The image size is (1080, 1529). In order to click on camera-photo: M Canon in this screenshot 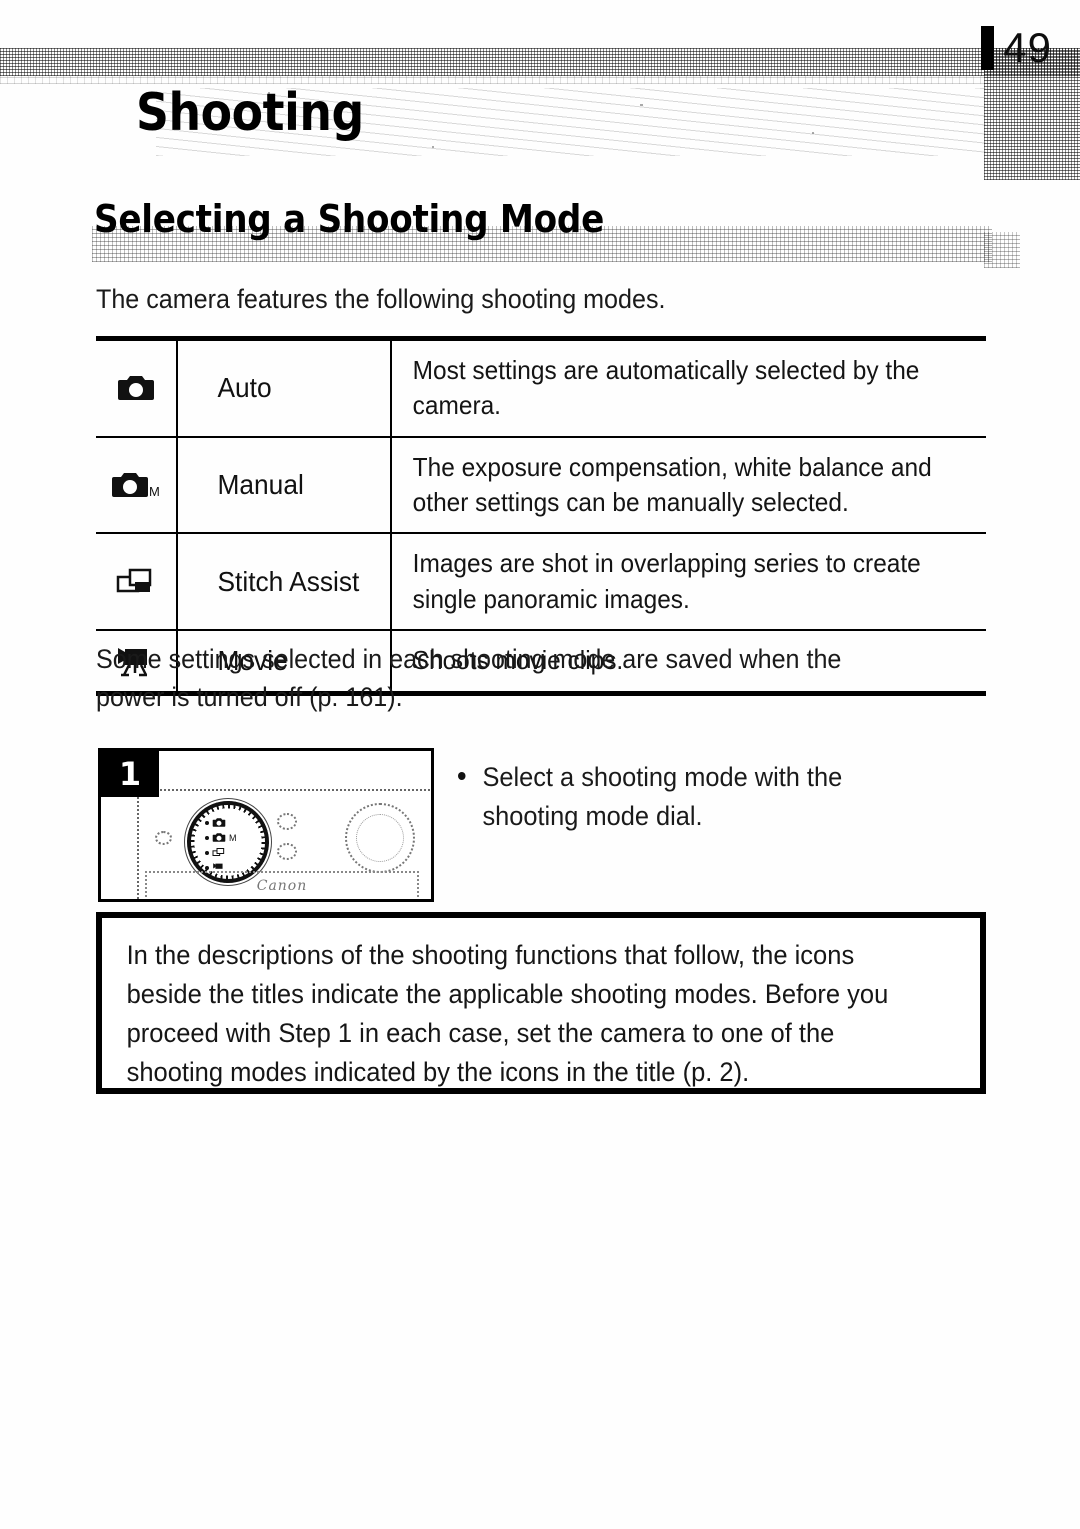, I will do `click(284, 844)`.